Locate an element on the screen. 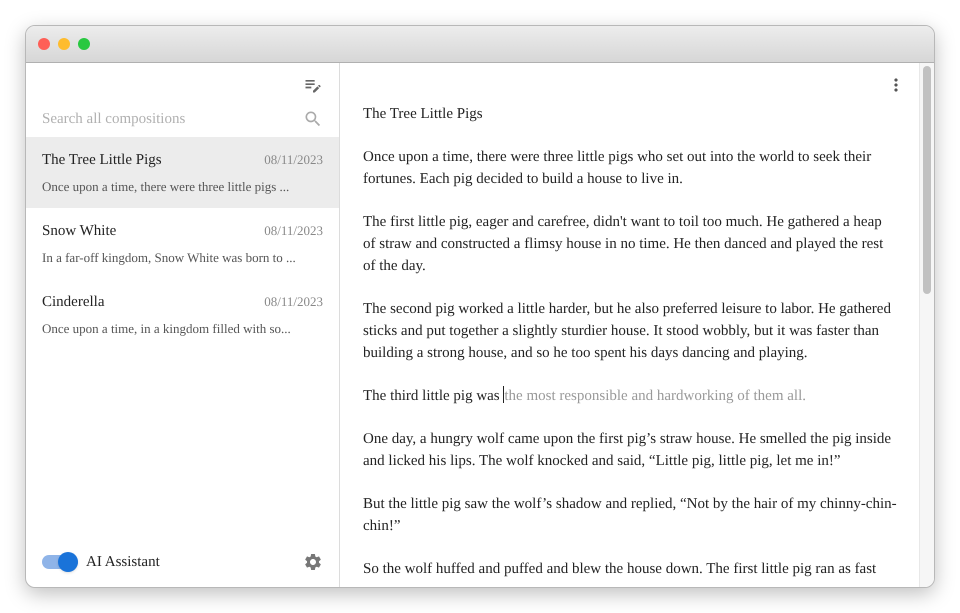 Image resolution: width=960 pixels, height=613 pixels. search-icon is located at coordinates (313, 119).